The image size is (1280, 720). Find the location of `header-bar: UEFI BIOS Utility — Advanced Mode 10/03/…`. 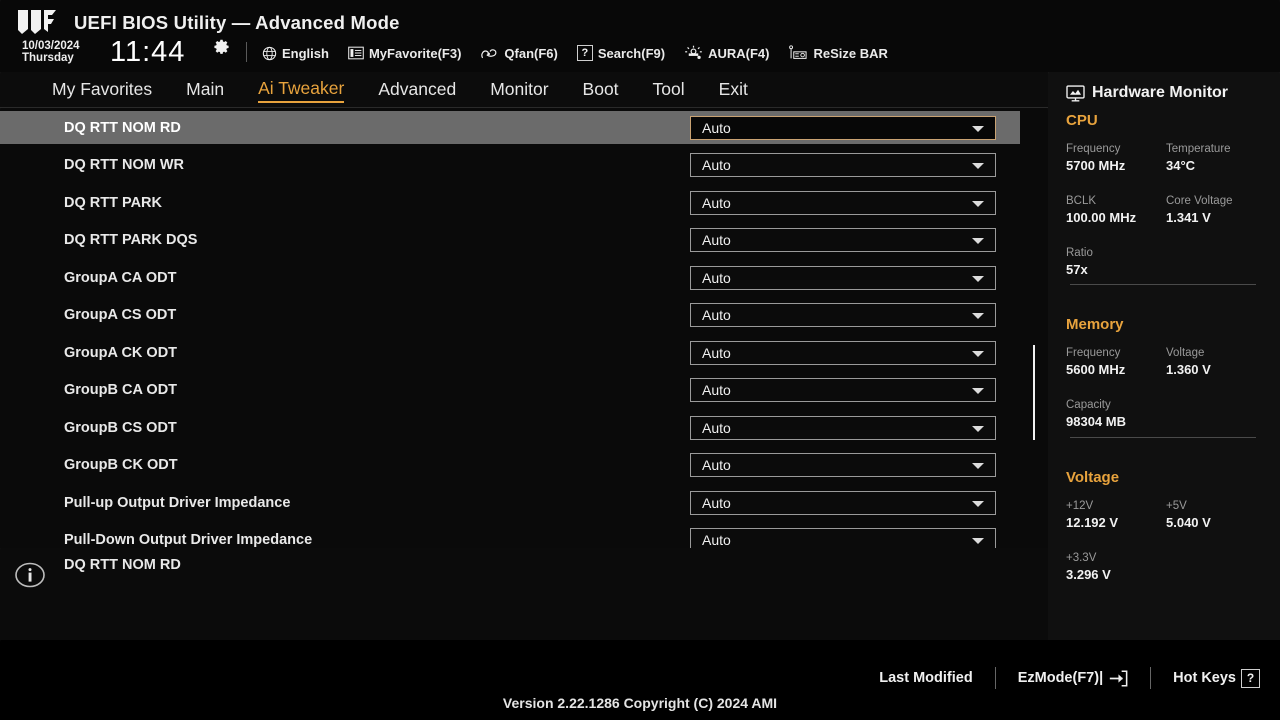

header-bar: UEFI BIOS Utility — Advanced Mode 10/03/… is located at coordinates (640, 36).